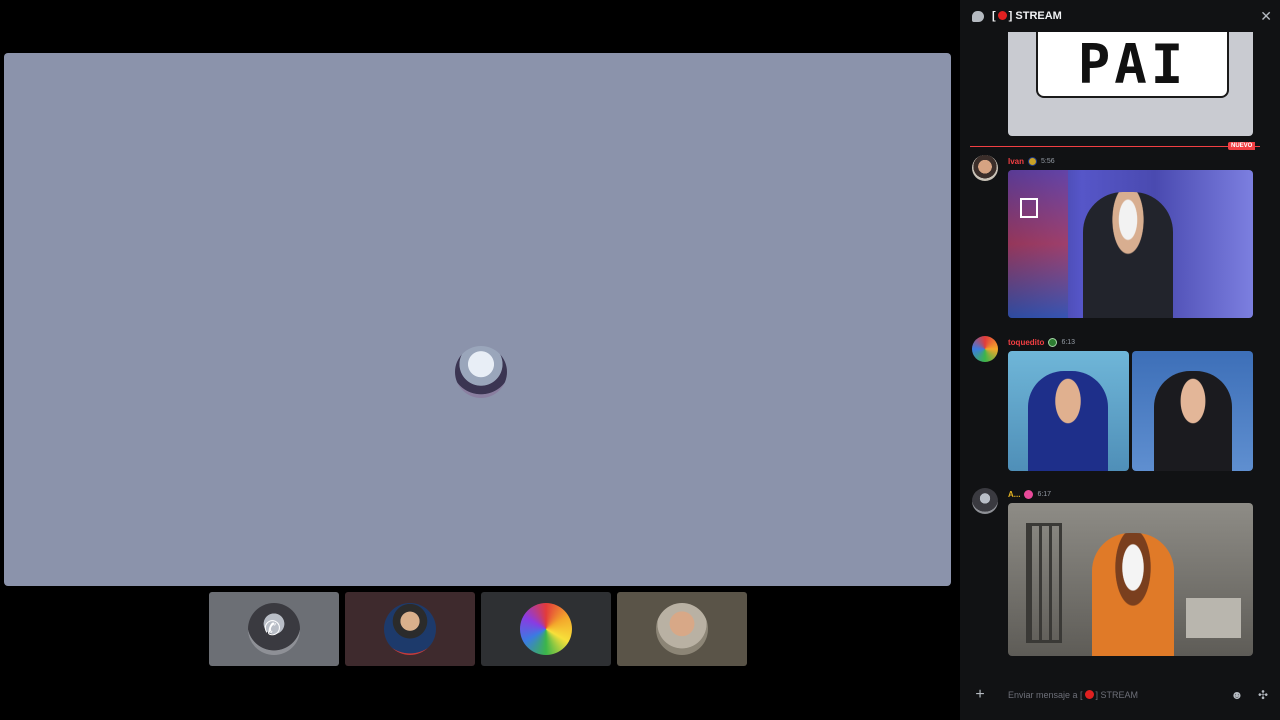 The width and height of the screenshot is (1280, 720). Describe the element at coordinates (1266, 16) in the screenshot. I see `close-icon: ✕` at that location.